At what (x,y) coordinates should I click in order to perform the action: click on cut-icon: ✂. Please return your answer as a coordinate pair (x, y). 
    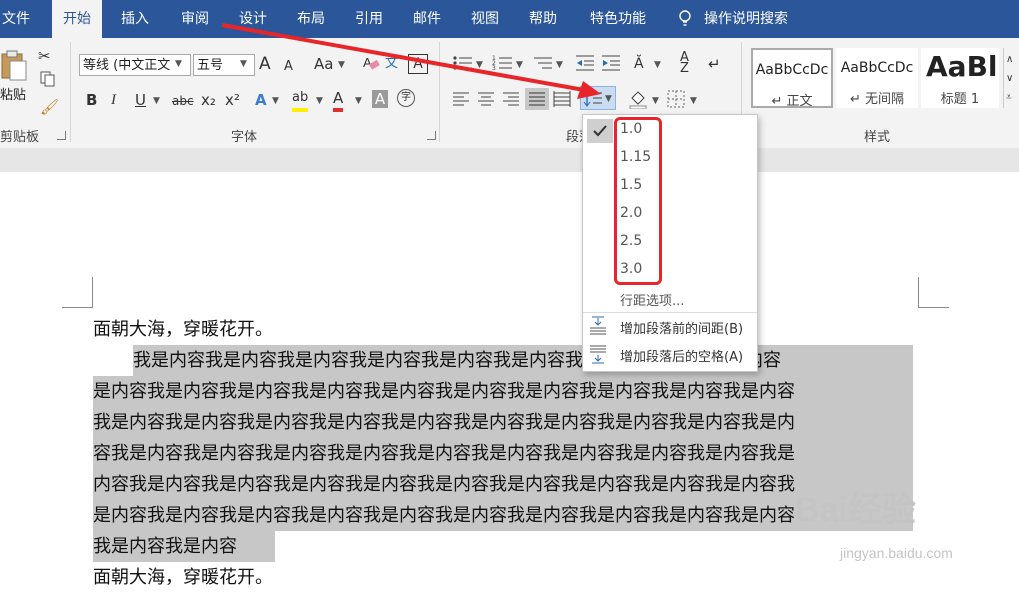
    Looking at the image, I should click on (44, 56).